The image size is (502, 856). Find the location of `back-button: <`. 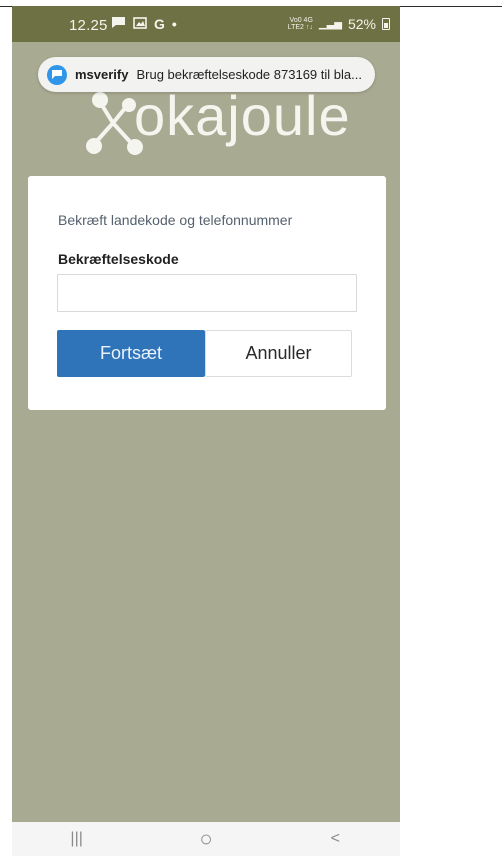

back-button: < is located at coordinates (335, 839).